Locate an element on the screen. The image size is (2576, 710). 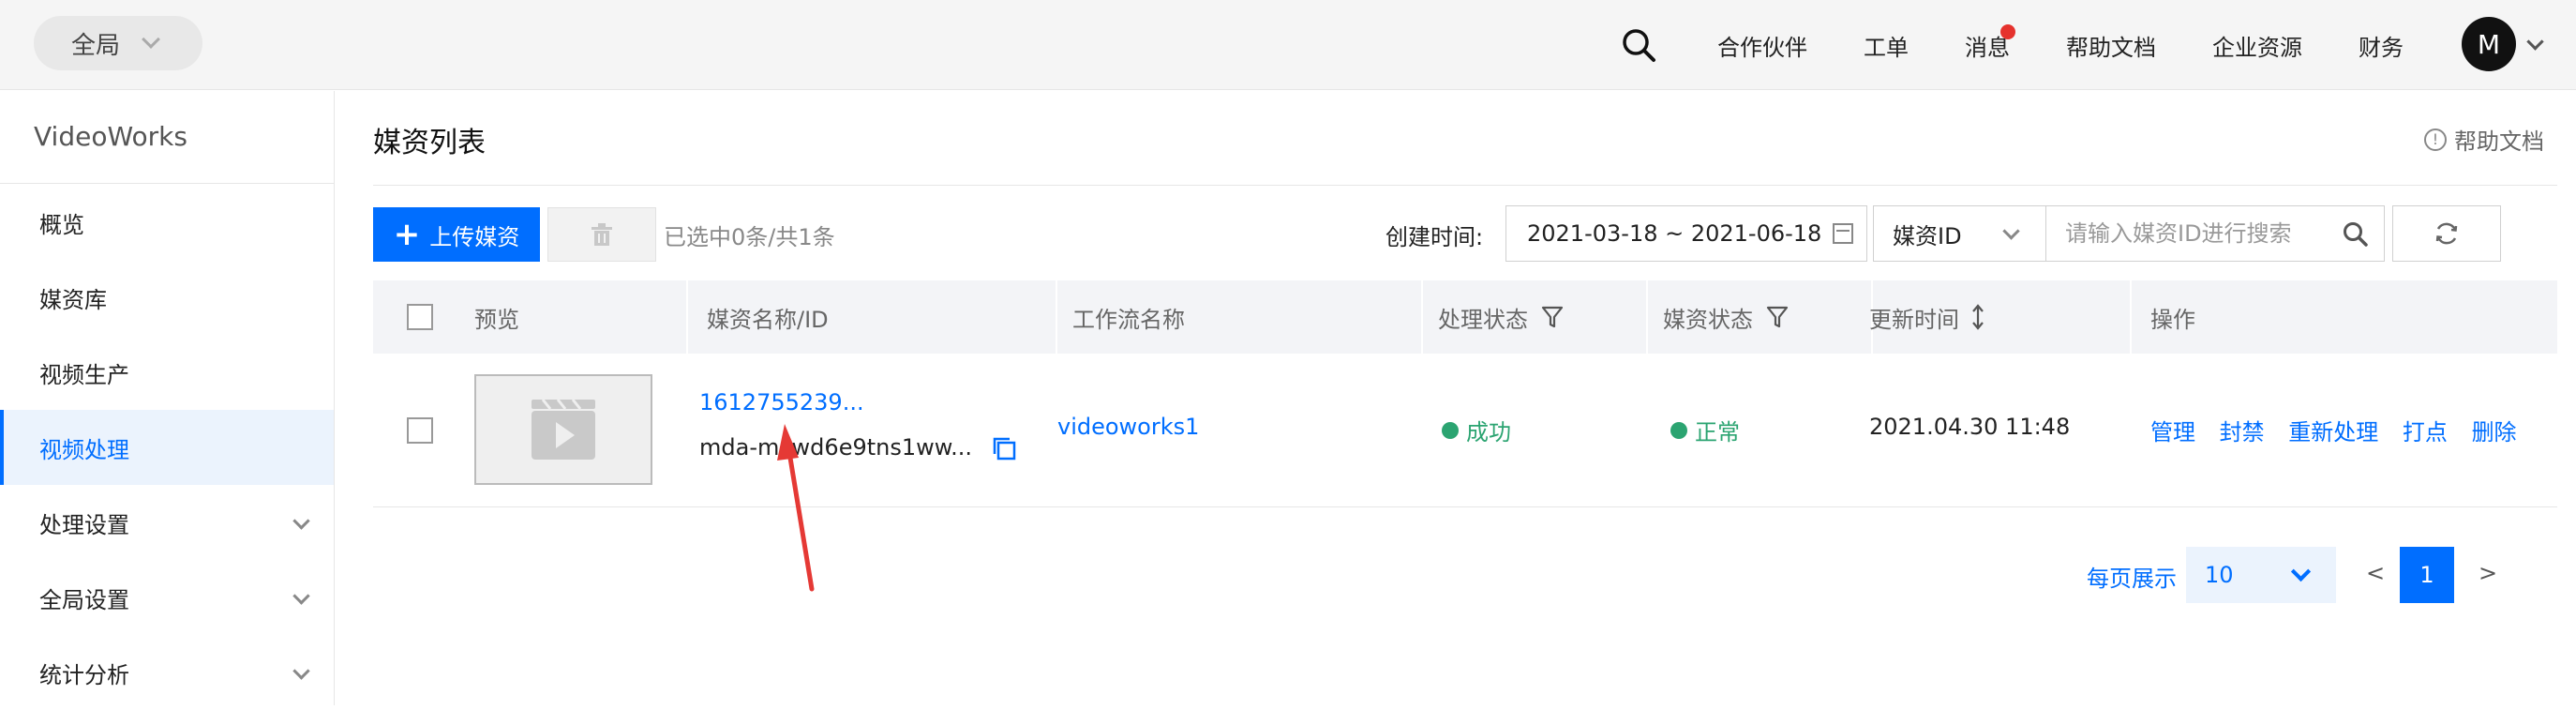
action-ban: 封禁 is located at coordinates (2243, 432).